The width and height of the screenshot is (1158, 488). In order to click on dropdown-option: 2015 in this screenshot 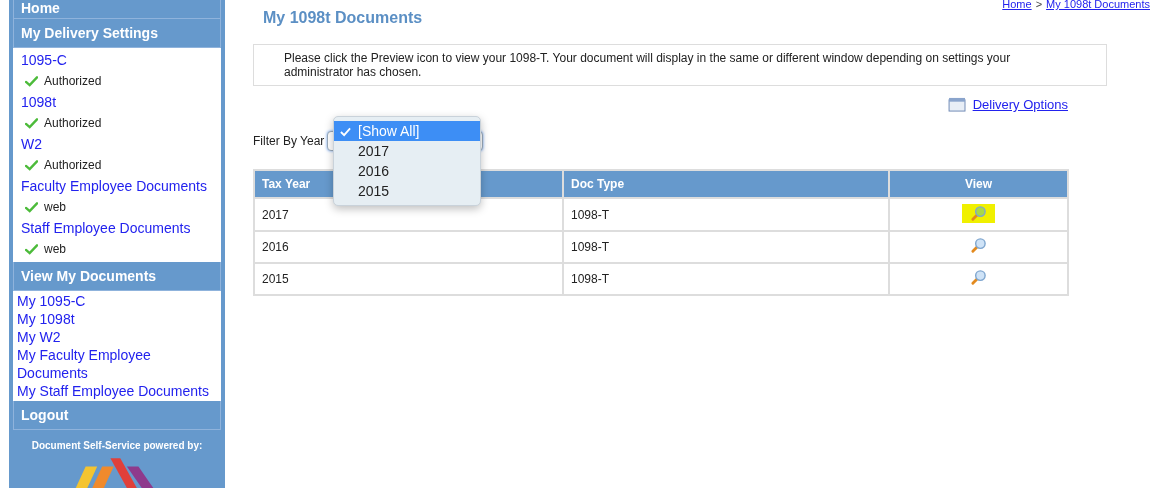, I will do `click(407, 191)`.